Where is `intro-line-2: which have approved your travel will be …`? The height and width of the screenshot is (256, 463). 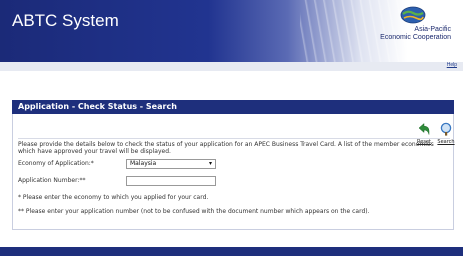
intro-line-2: which have approved your travel will be … is located at coordinates (94, 151).